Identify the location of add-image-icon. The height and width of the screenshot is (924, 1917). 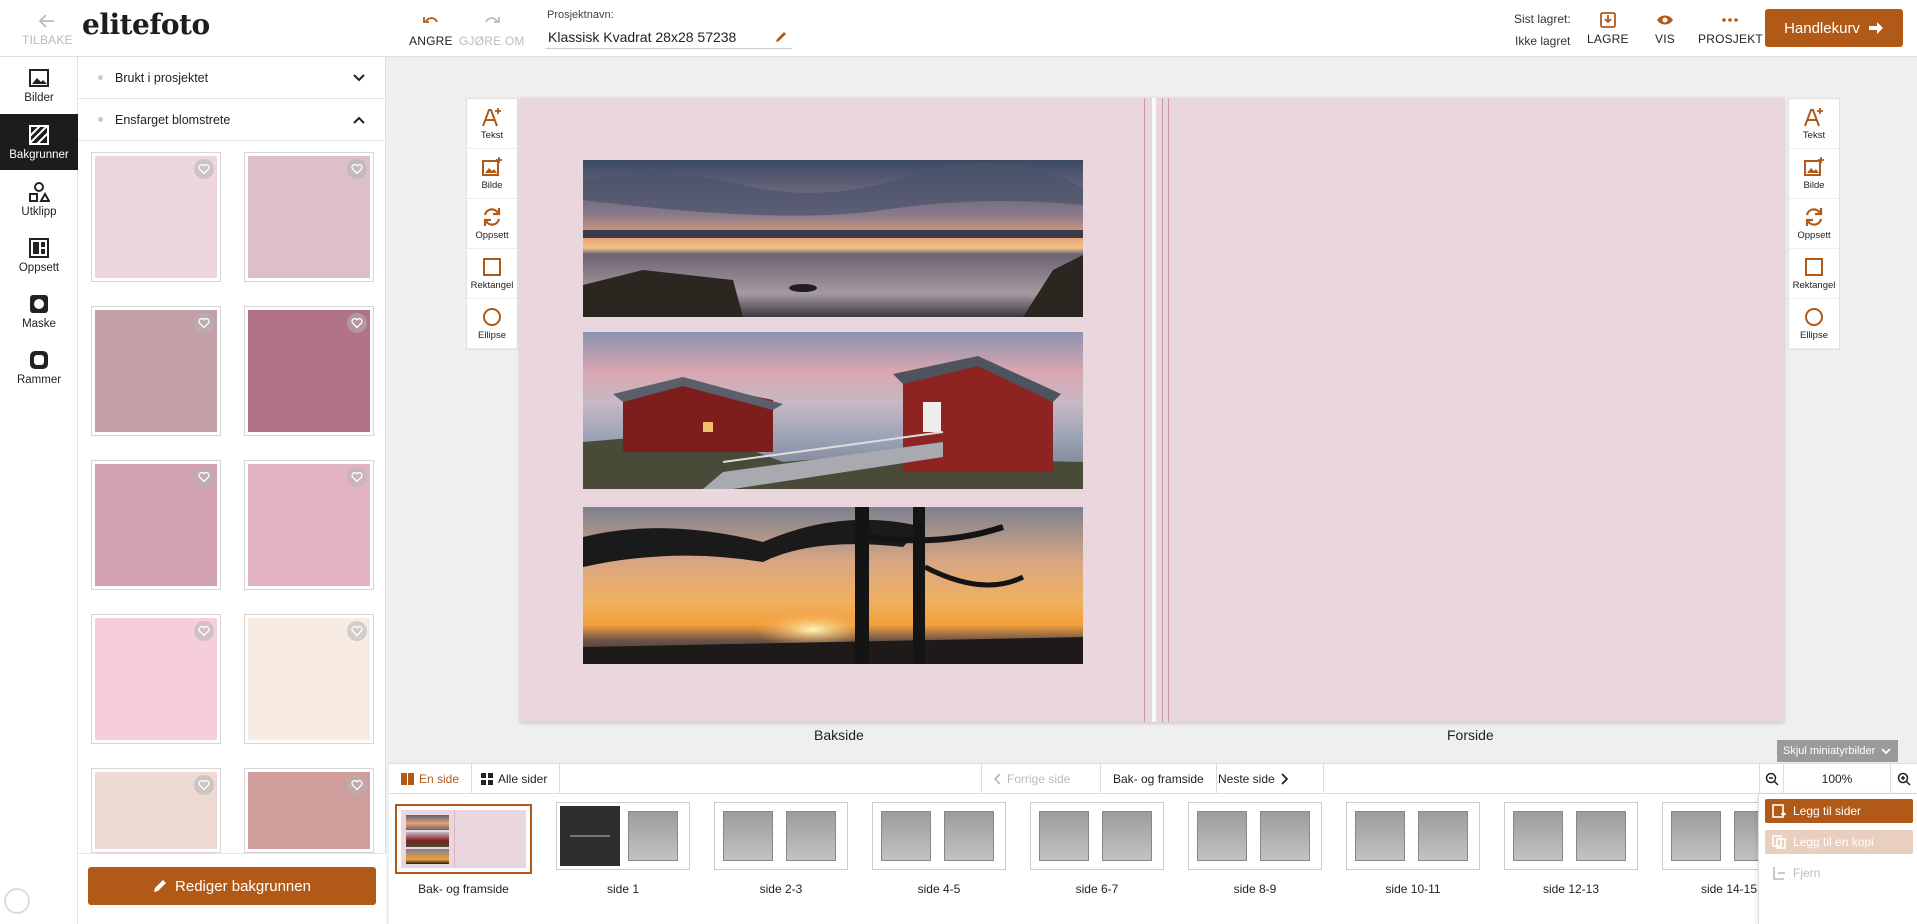
(1814, 168).